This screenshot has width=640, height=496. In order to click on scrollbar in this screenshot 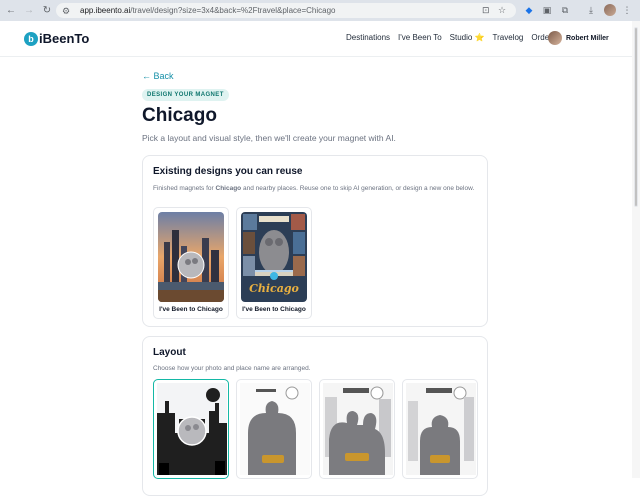, I will do `click(636, 249)`.